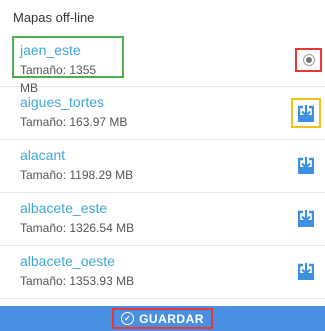 The image size is (325, 331). What do you see at coordinates (77, 175) in the screenshot?
I see `map-size: Tamaño: 1198.29 MB` at bounding box center [77, 175].